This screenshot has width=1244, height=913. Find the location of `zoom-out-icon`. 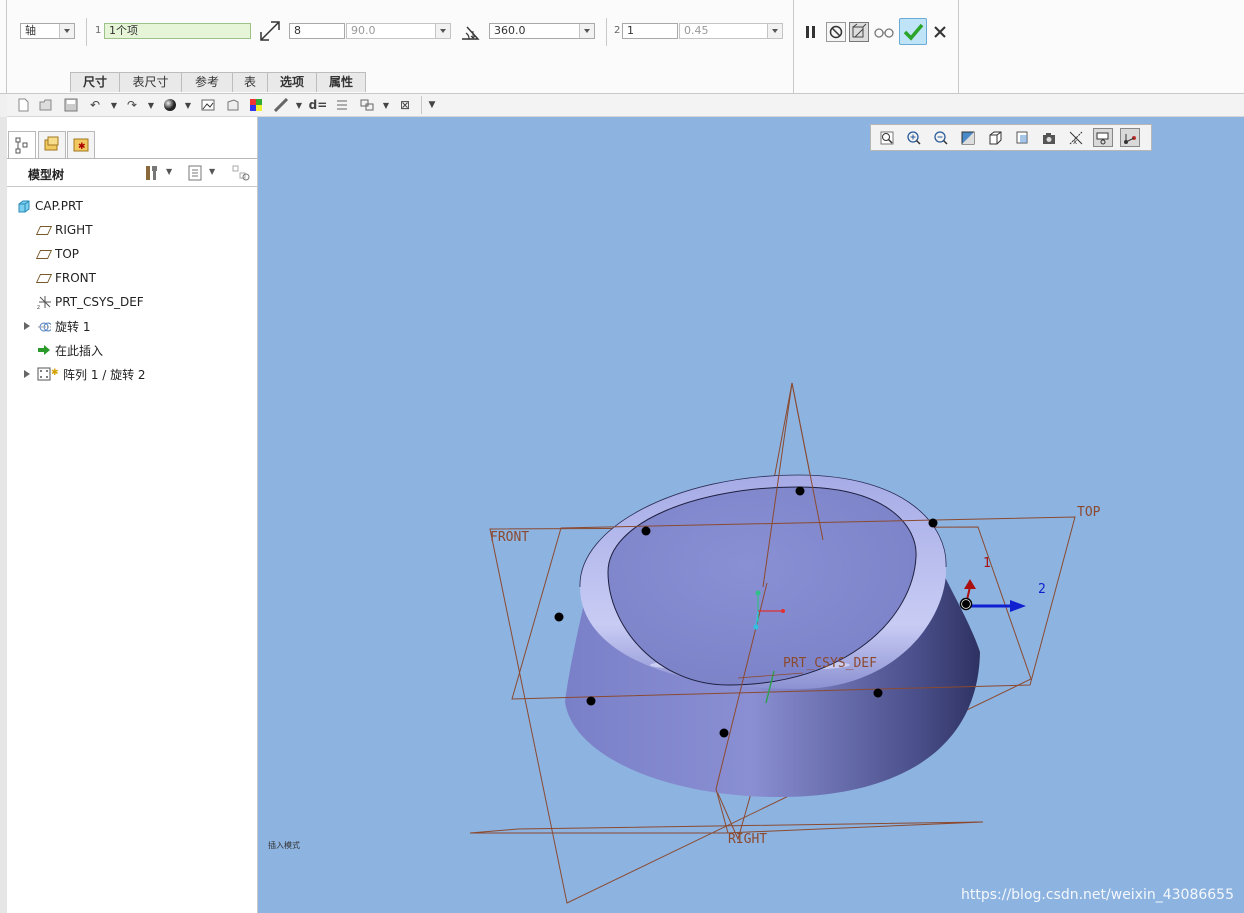

zoom-out-icon is located at coordinates (941, 137).